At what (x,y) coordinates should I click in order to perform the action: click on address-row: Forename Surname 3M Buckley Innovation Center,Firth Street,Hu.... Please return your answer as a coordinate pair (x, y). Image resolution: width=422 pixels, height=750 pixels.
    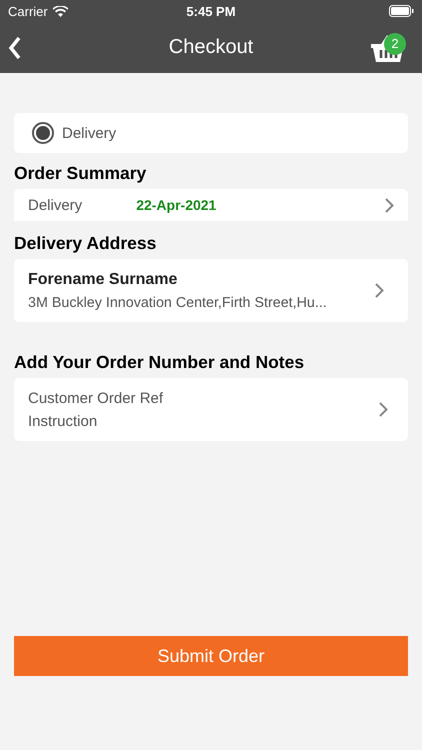
    Looking at the image, I should click on (211, 290).